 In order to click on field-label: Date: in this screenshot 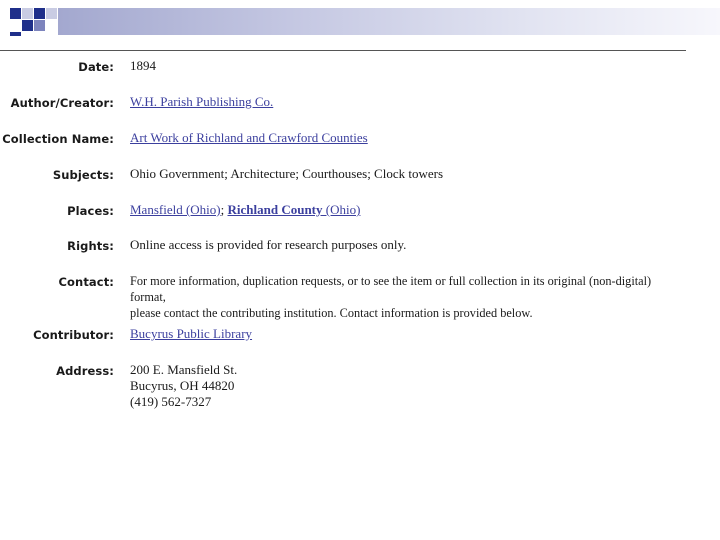, I will do `click(96, 67)`.